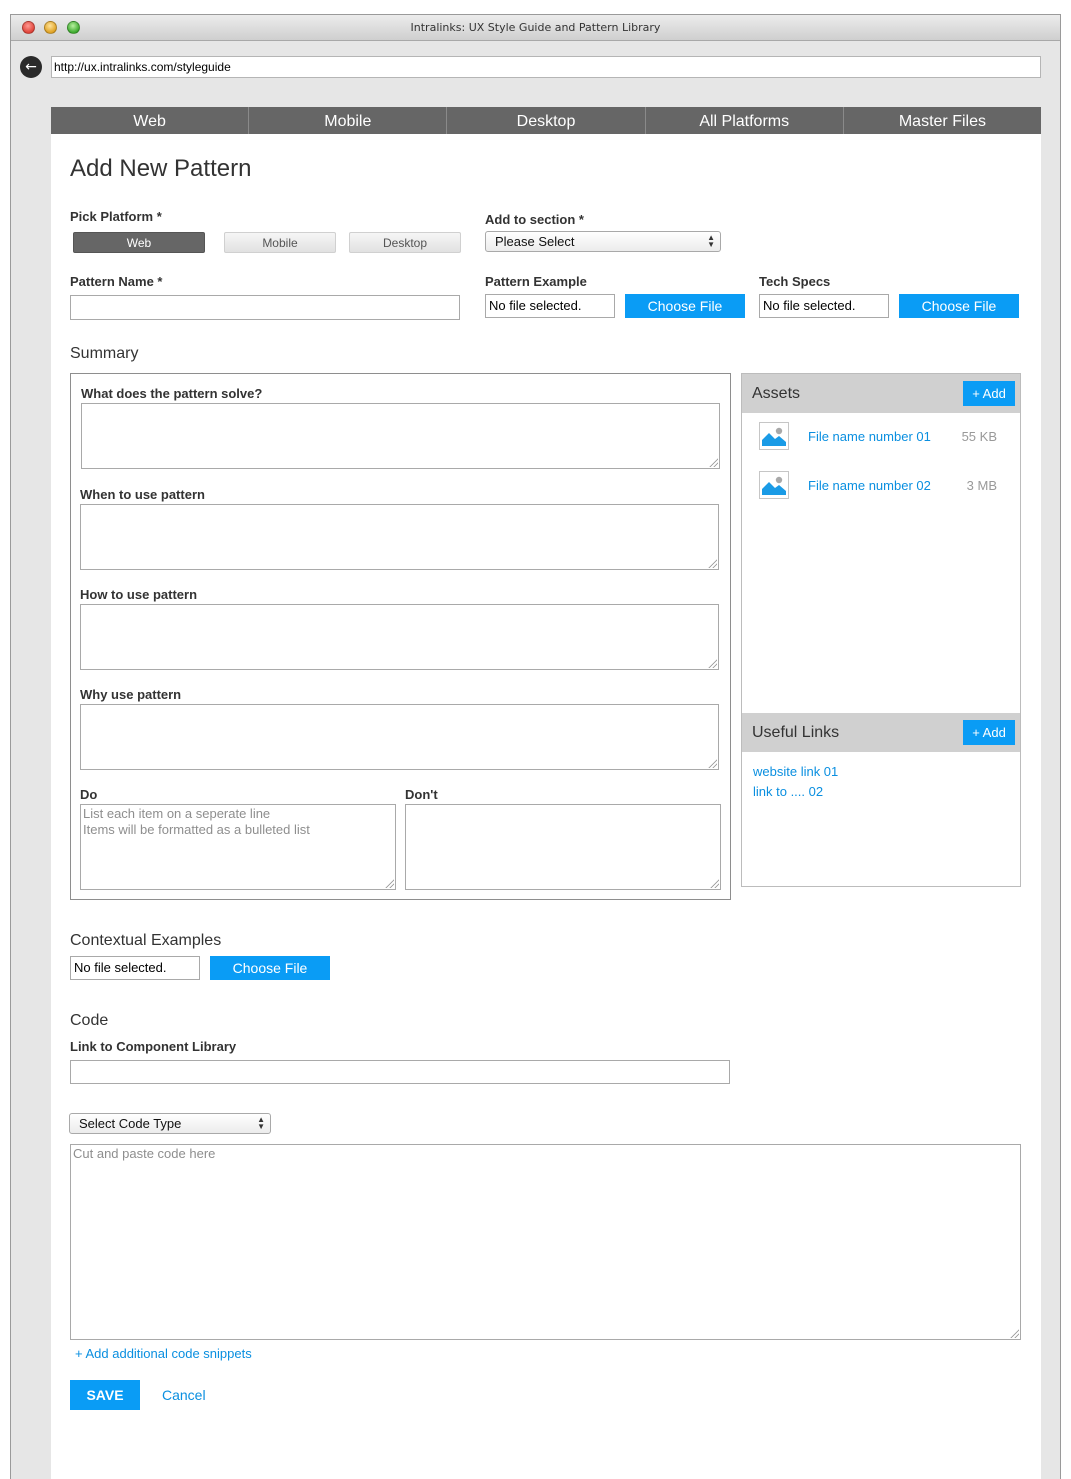  I want to click on section-select: Please Select ▲ ▼, so click(603, 241).